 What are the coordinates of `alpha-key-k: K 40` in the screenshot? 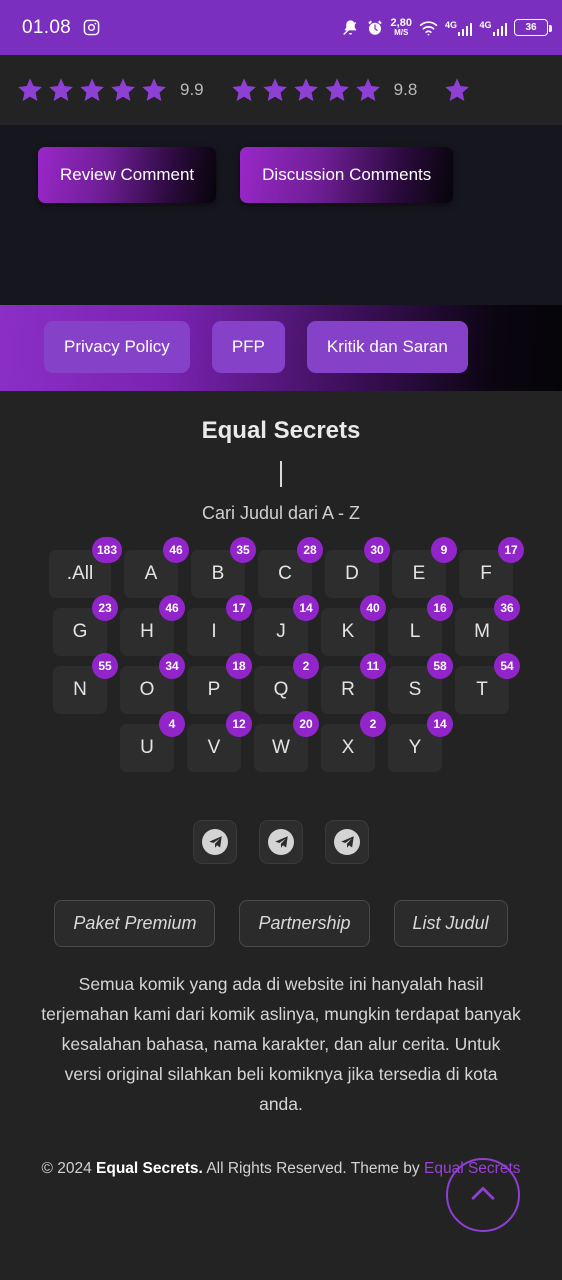 It's located at (353, 625).